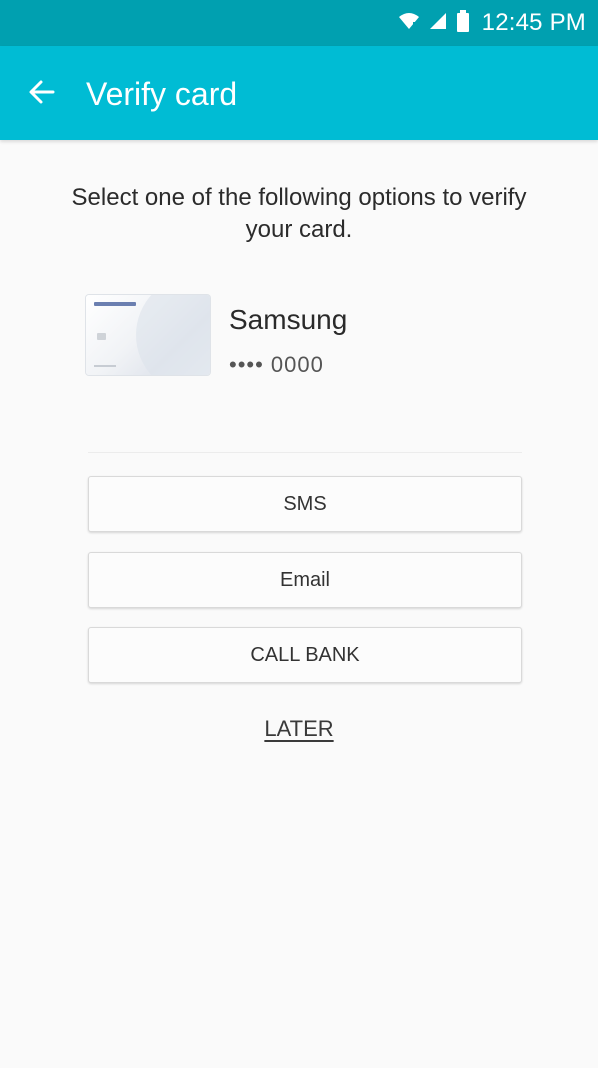 The height and width of the screenshot is (1068, 598). What do you see at coordinates (463, 23) in the screenshot?
I see `battery-icon` at bounding box center [463, 23].